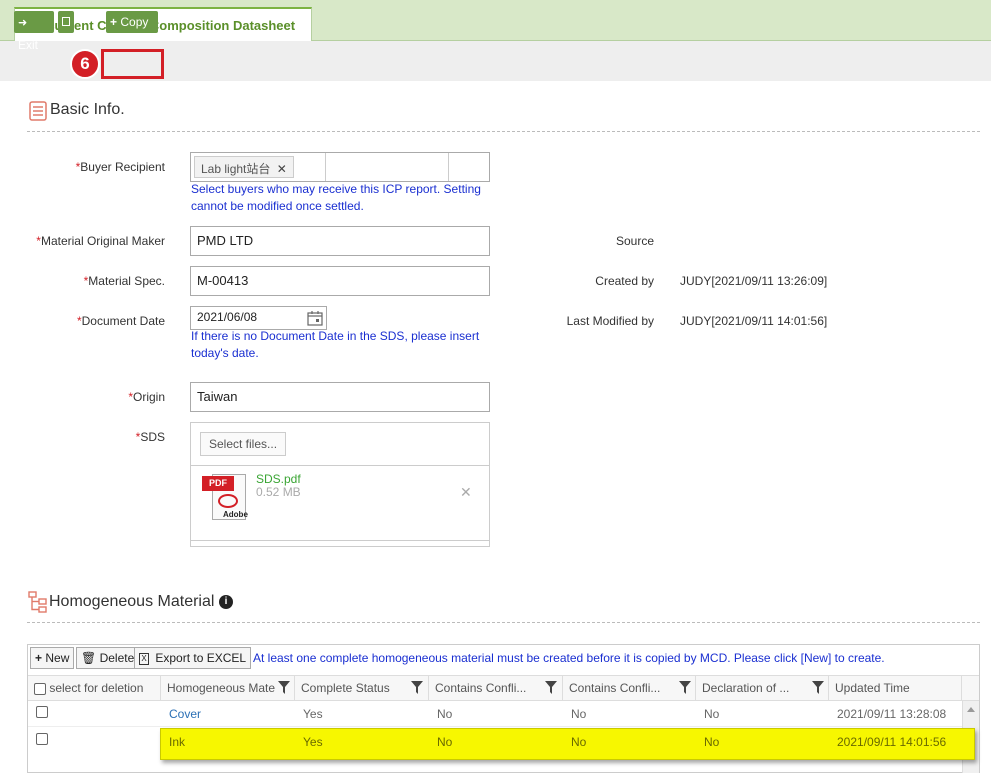 This screenshot has width=991, height=773. I want to click on tree-icon, so click(37, 602).